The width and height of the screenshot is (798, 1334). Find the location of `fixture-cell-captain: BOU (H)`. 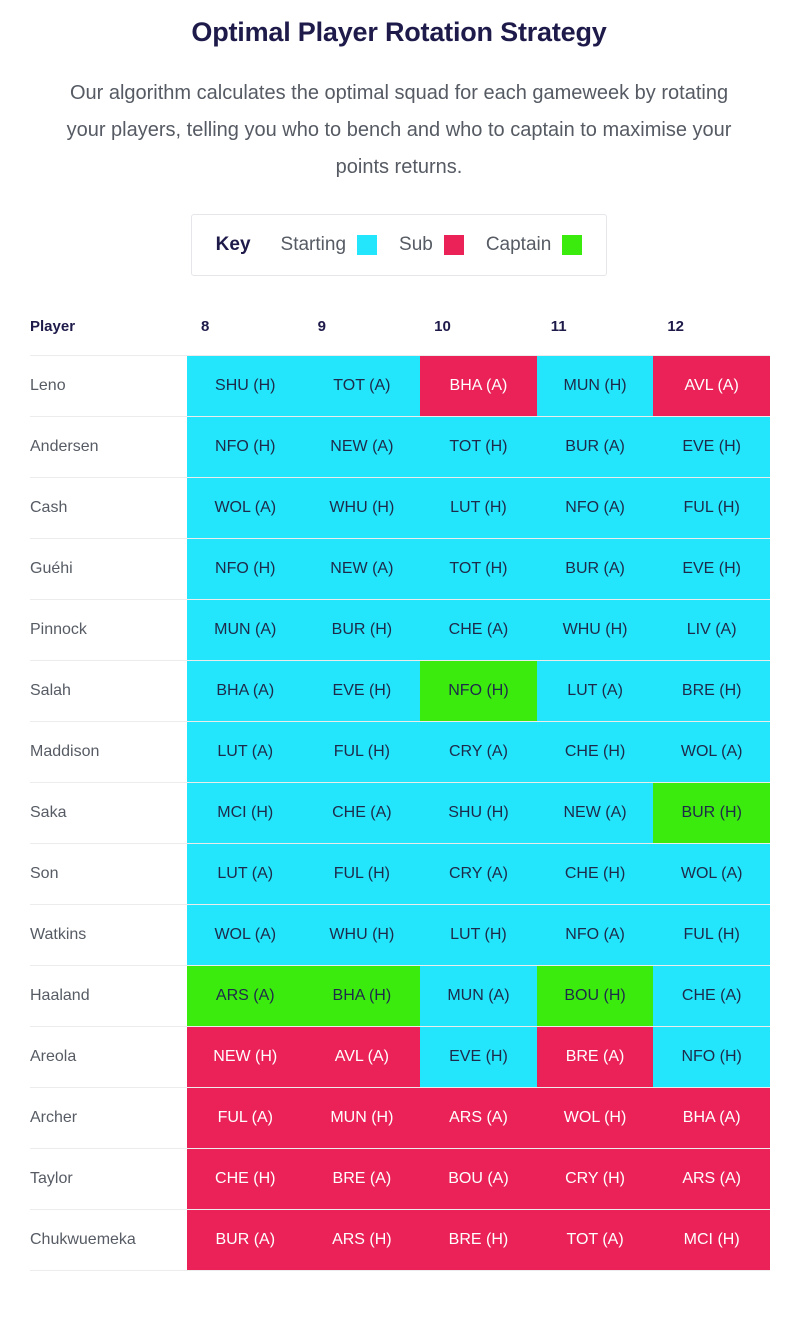

fixture-cell-captain: BOU (H) is located at coordinates (595, 996).